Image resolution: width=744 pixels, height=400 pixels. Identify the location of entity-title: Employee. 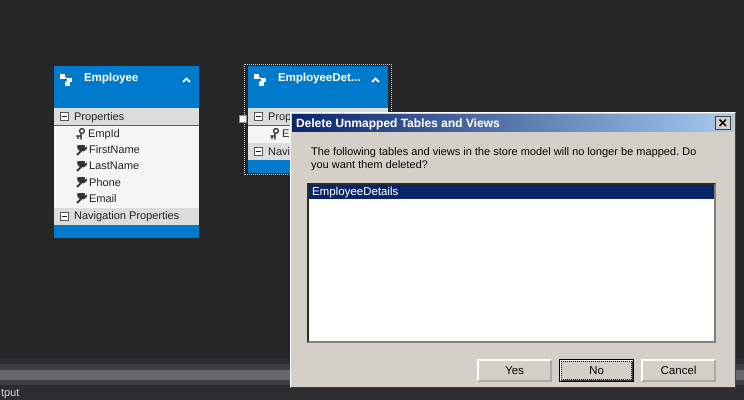
(112, 78).